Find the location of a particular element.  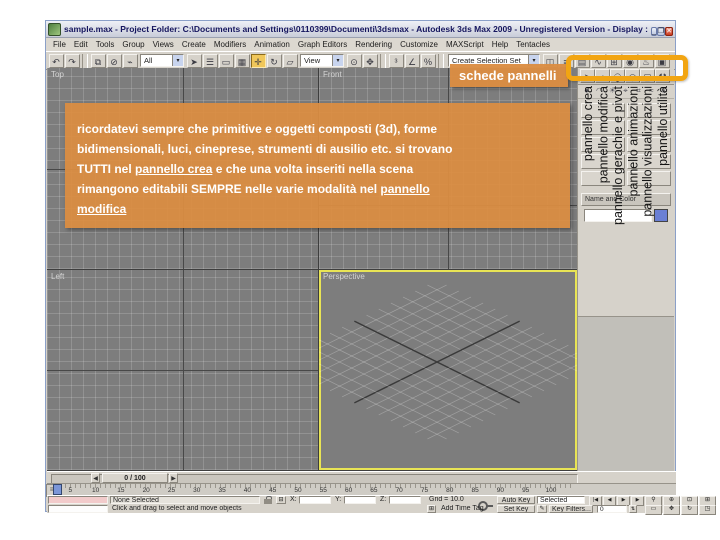

previous-frame-arrow: ◀ is located at coordinates (95, 478).